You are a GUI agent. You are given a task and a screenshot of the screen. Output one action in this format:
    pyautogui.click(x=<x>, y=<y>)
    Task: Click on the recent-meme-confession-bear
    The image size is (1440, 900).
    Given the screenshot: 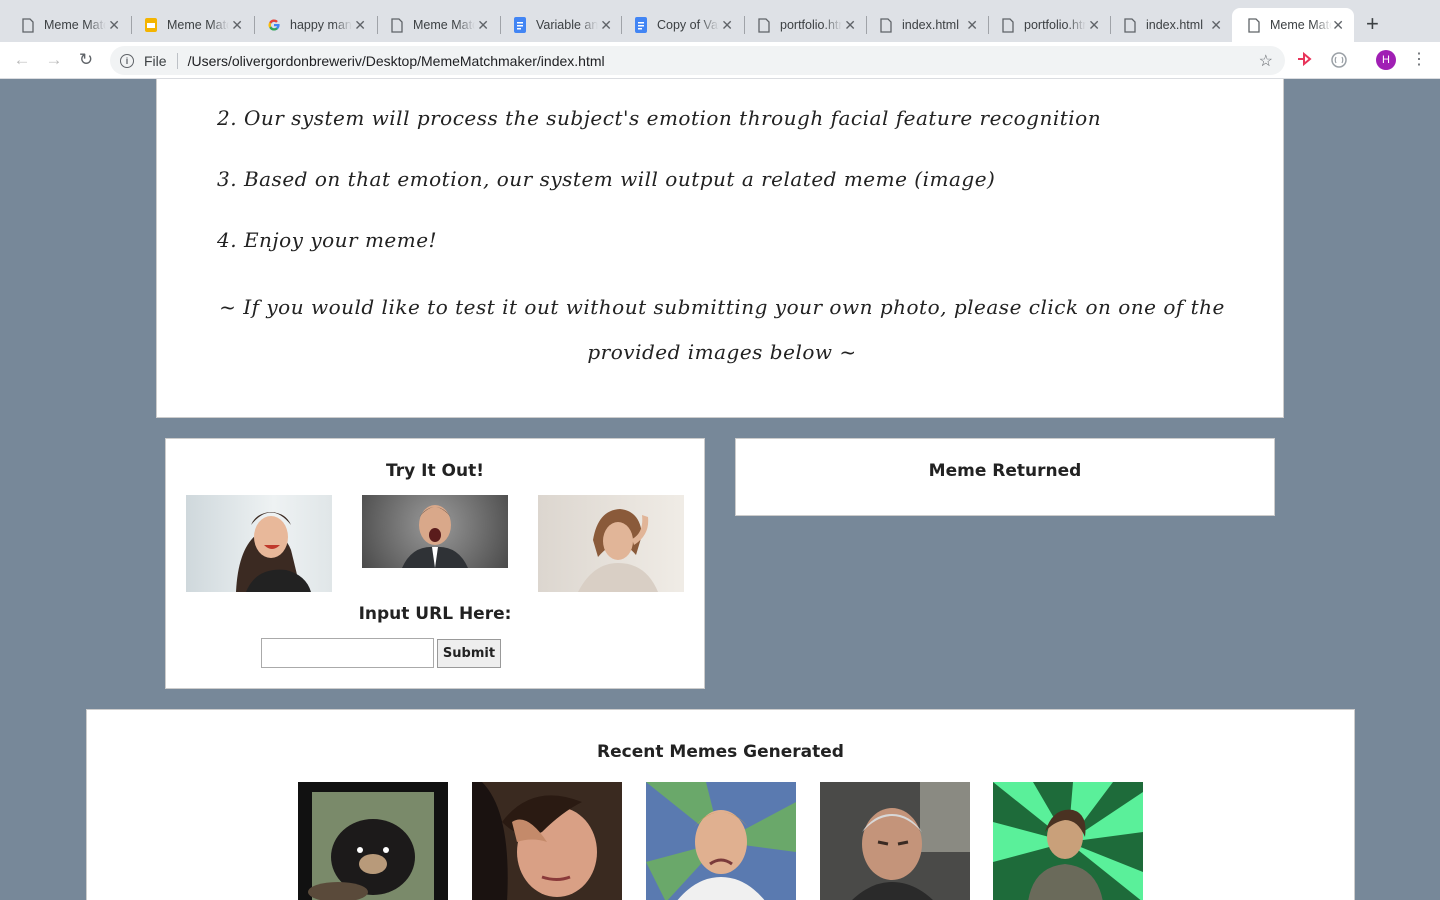 What is the action you would take?
    pyautogui.click(x=373, y=841)
    